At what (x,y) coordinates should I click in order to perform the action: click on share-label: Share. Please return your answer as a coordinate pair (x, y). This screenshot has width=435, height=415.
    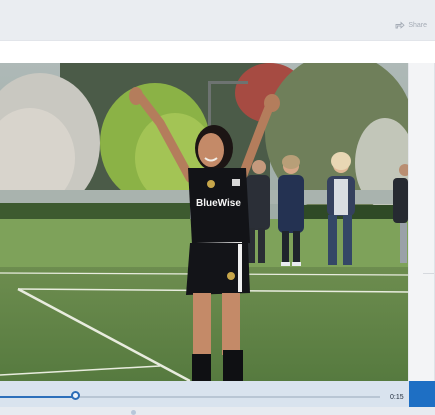
    Looking at the image, I should click on (417, 25).